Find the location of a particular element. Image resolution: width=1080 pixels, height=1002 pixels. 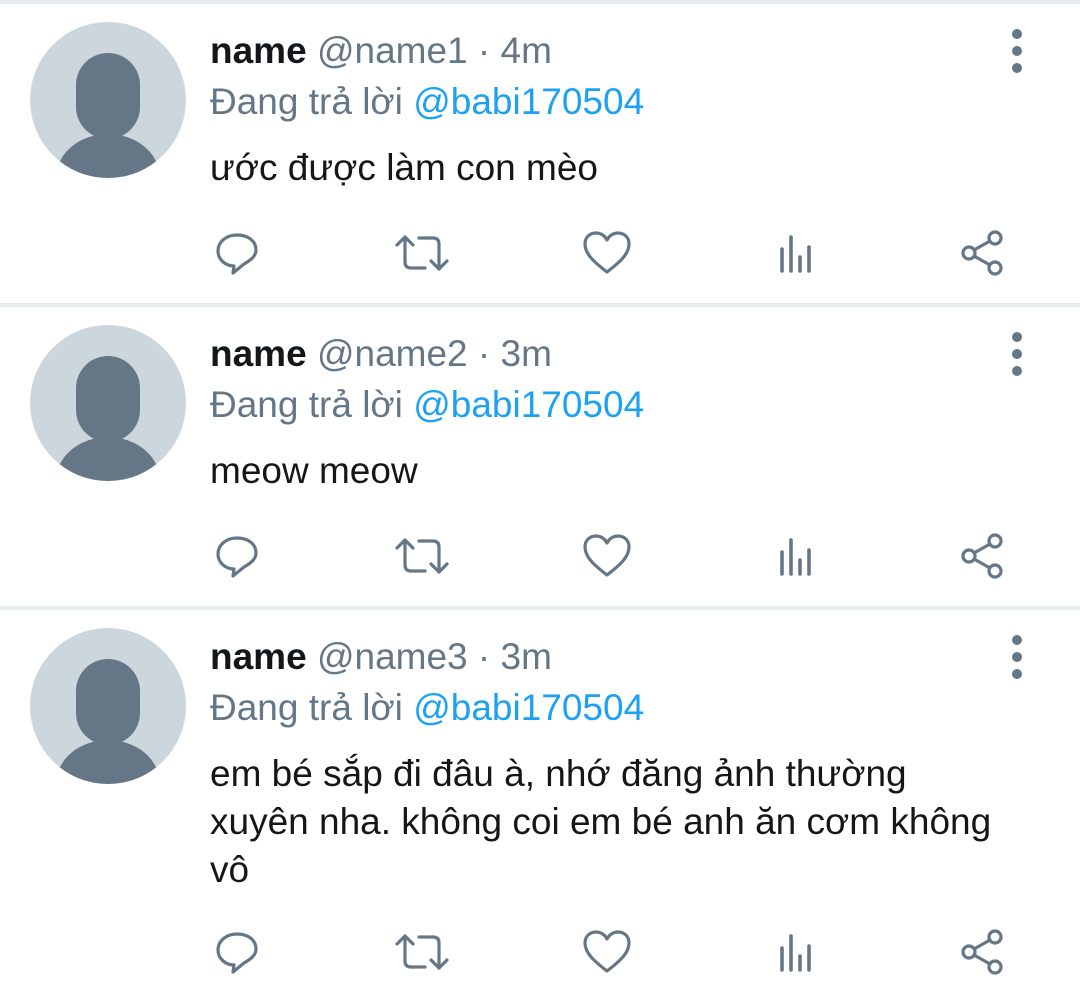

tweet-text: ước được làm con mèo is located at coordinates (404, 167).